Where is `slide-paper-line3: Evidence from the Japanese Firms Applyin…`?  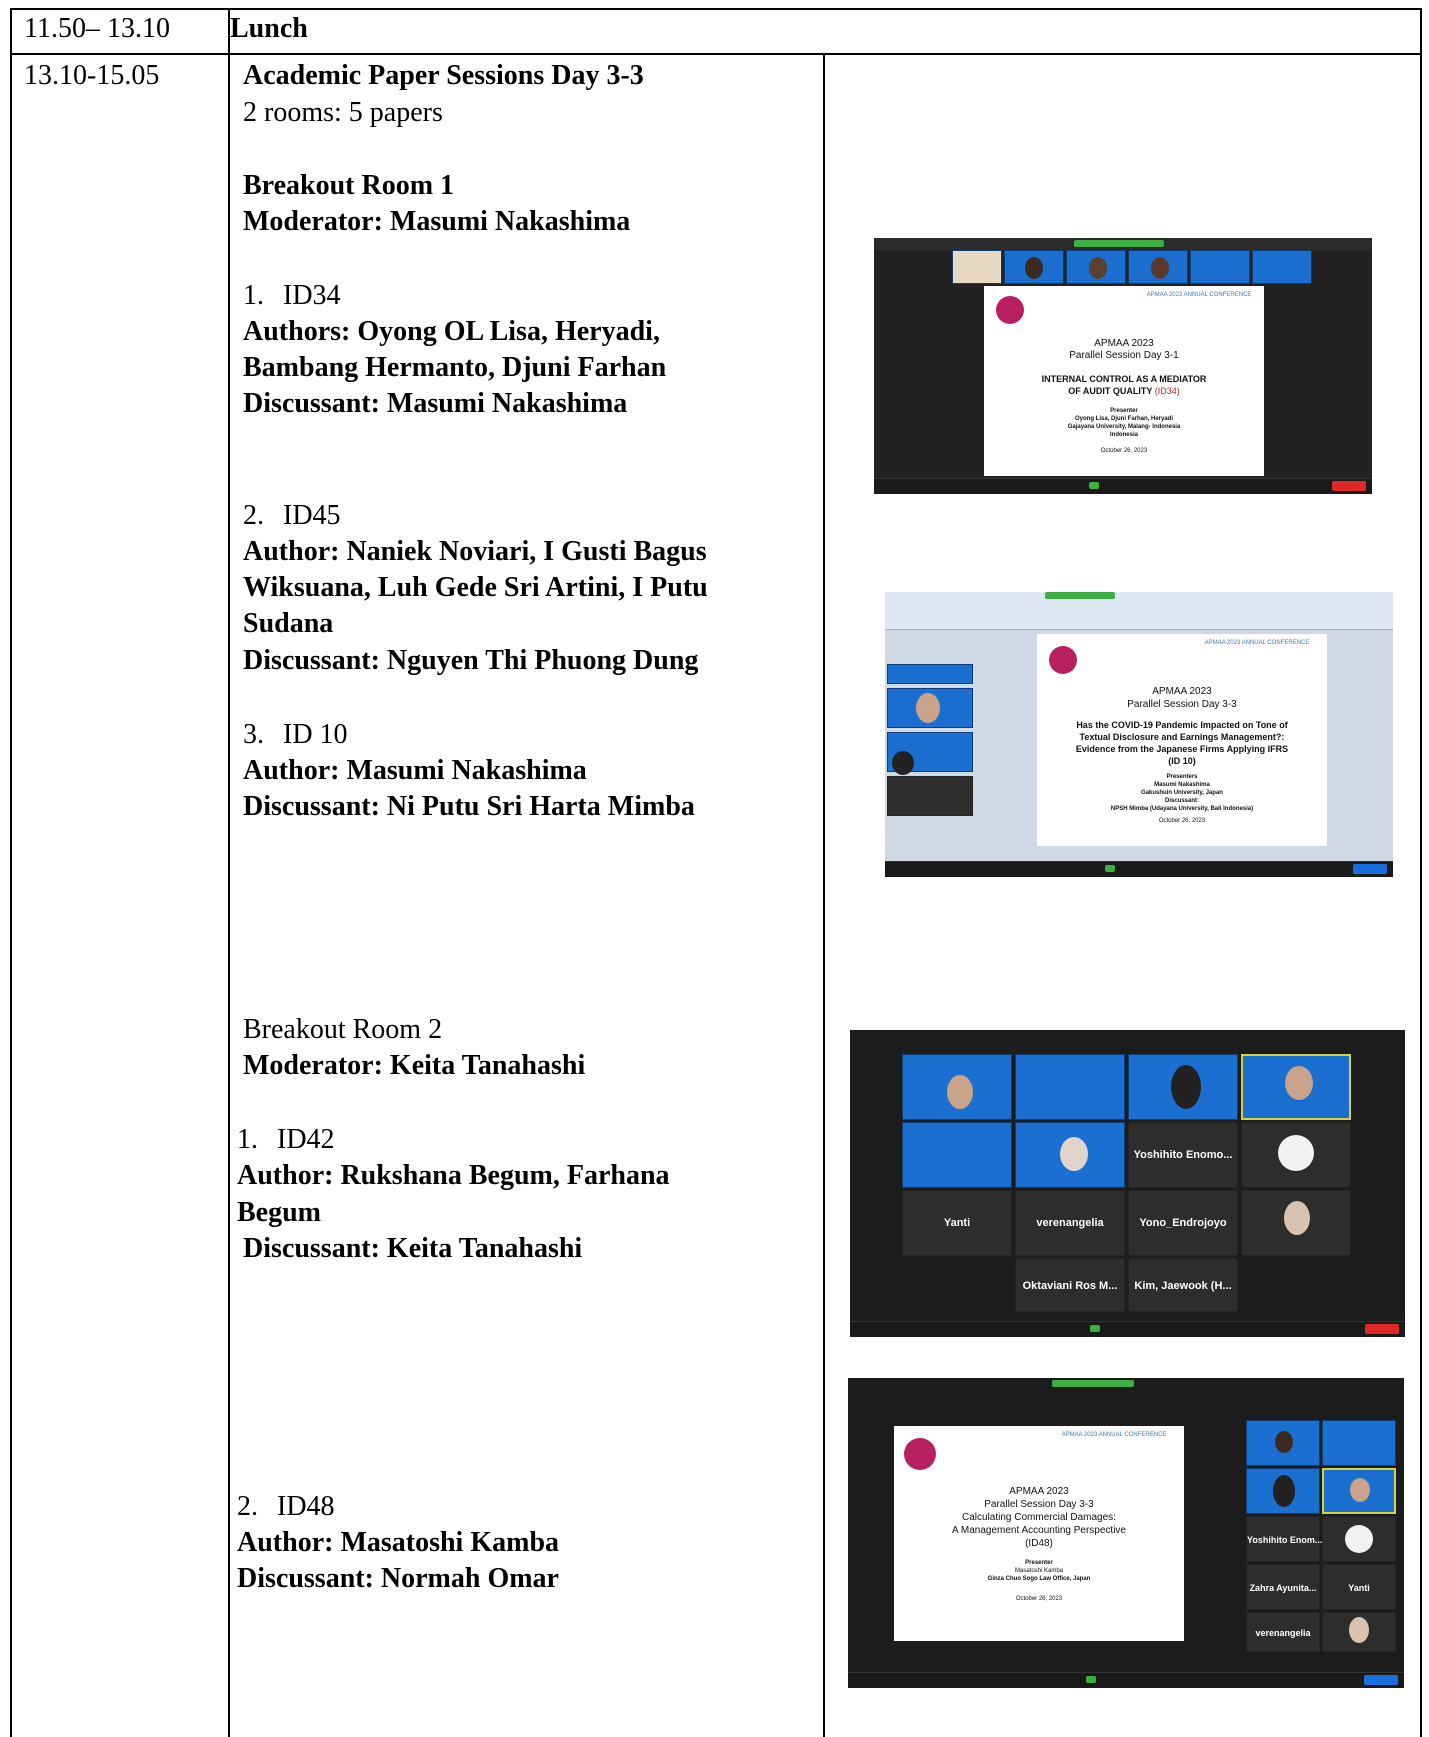 slide-paper-line3: Evidence from the Japanese Firms Applyin… is located at coordinates (1182, 749).